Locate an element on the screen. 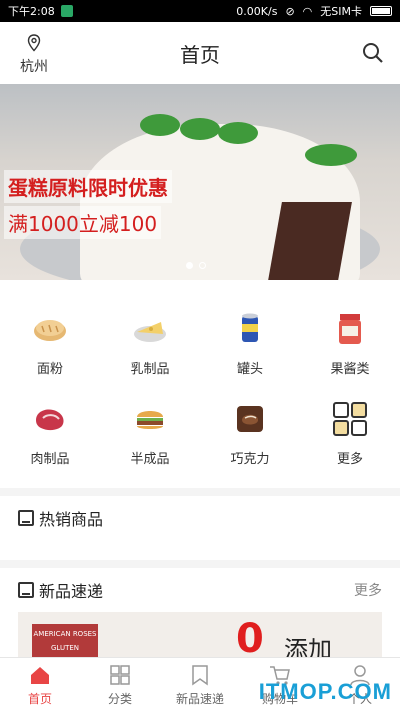  category-item-meat: 肉制品 is located at coordinates (50, 431).